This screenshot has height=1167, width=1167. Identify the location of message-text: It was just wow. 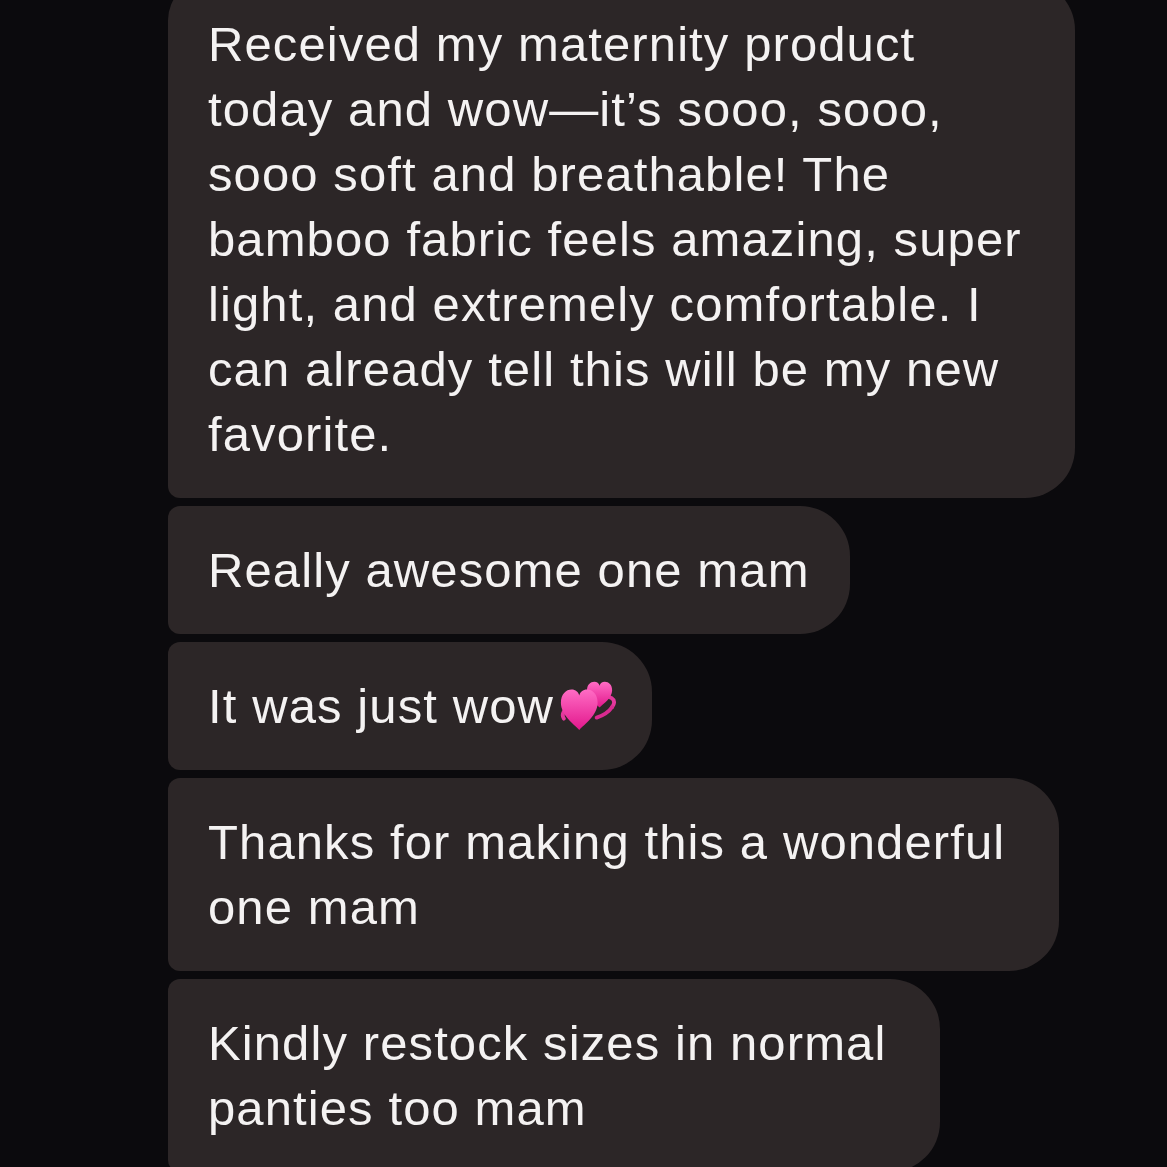
(381, 706).